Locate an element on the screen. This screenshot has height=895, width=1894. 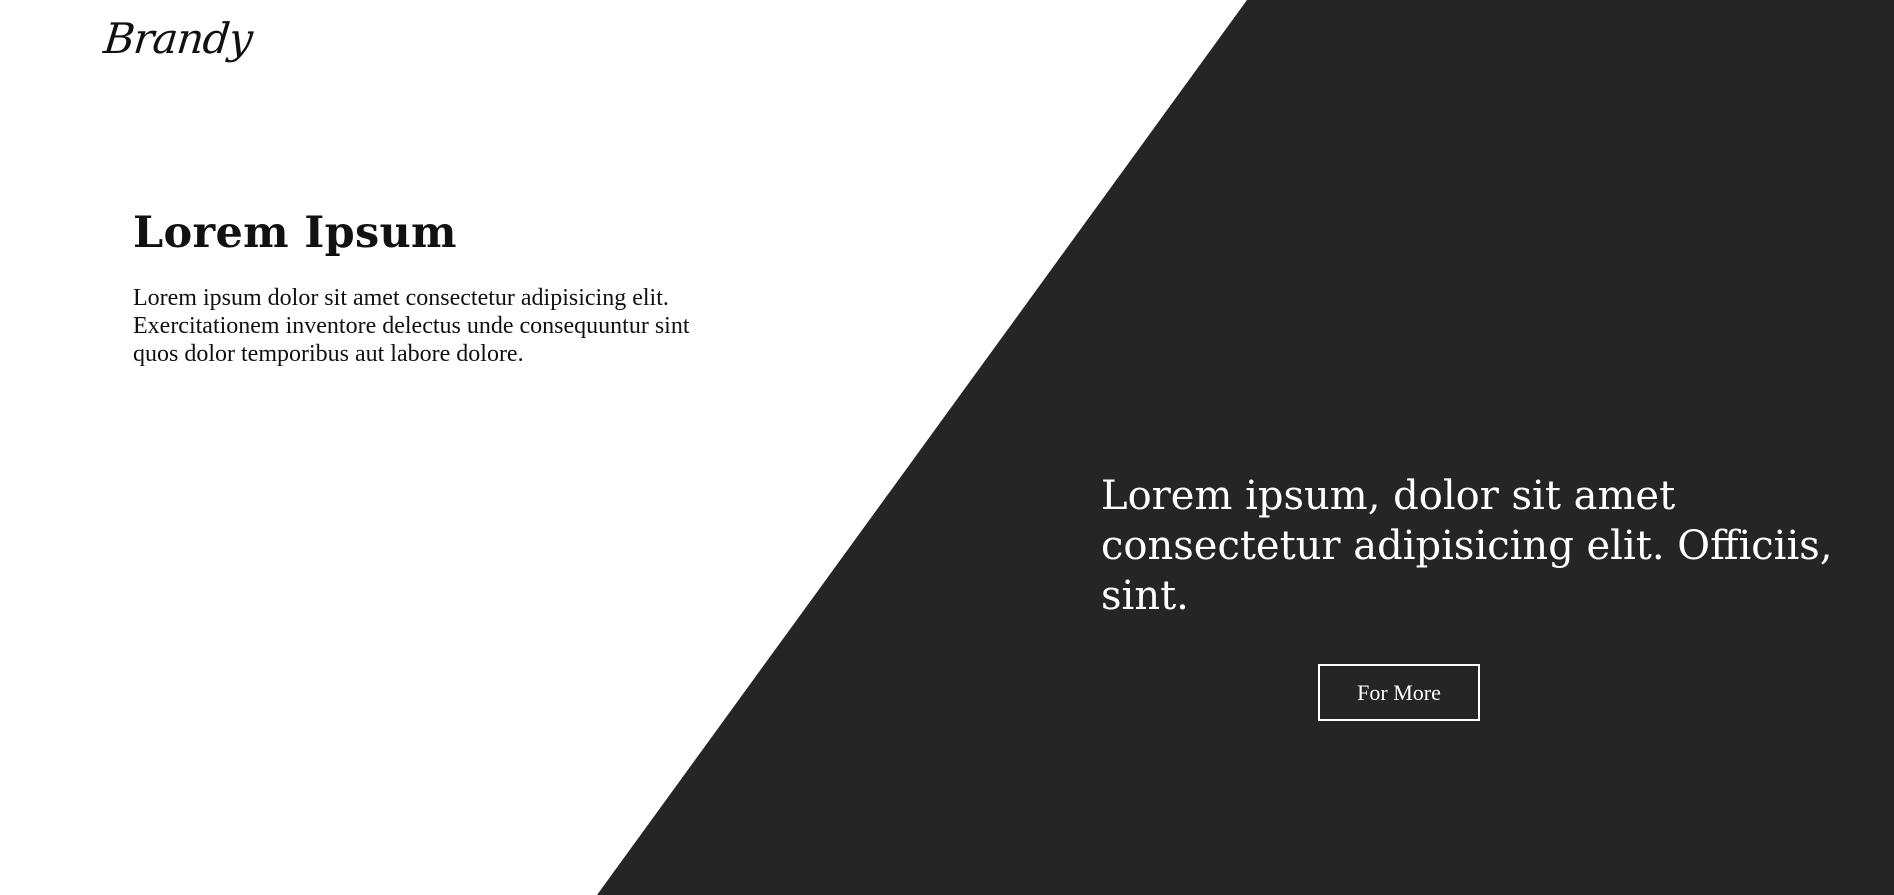
intro-title: Lorem Ipsum is located at coordinates (295, 233).